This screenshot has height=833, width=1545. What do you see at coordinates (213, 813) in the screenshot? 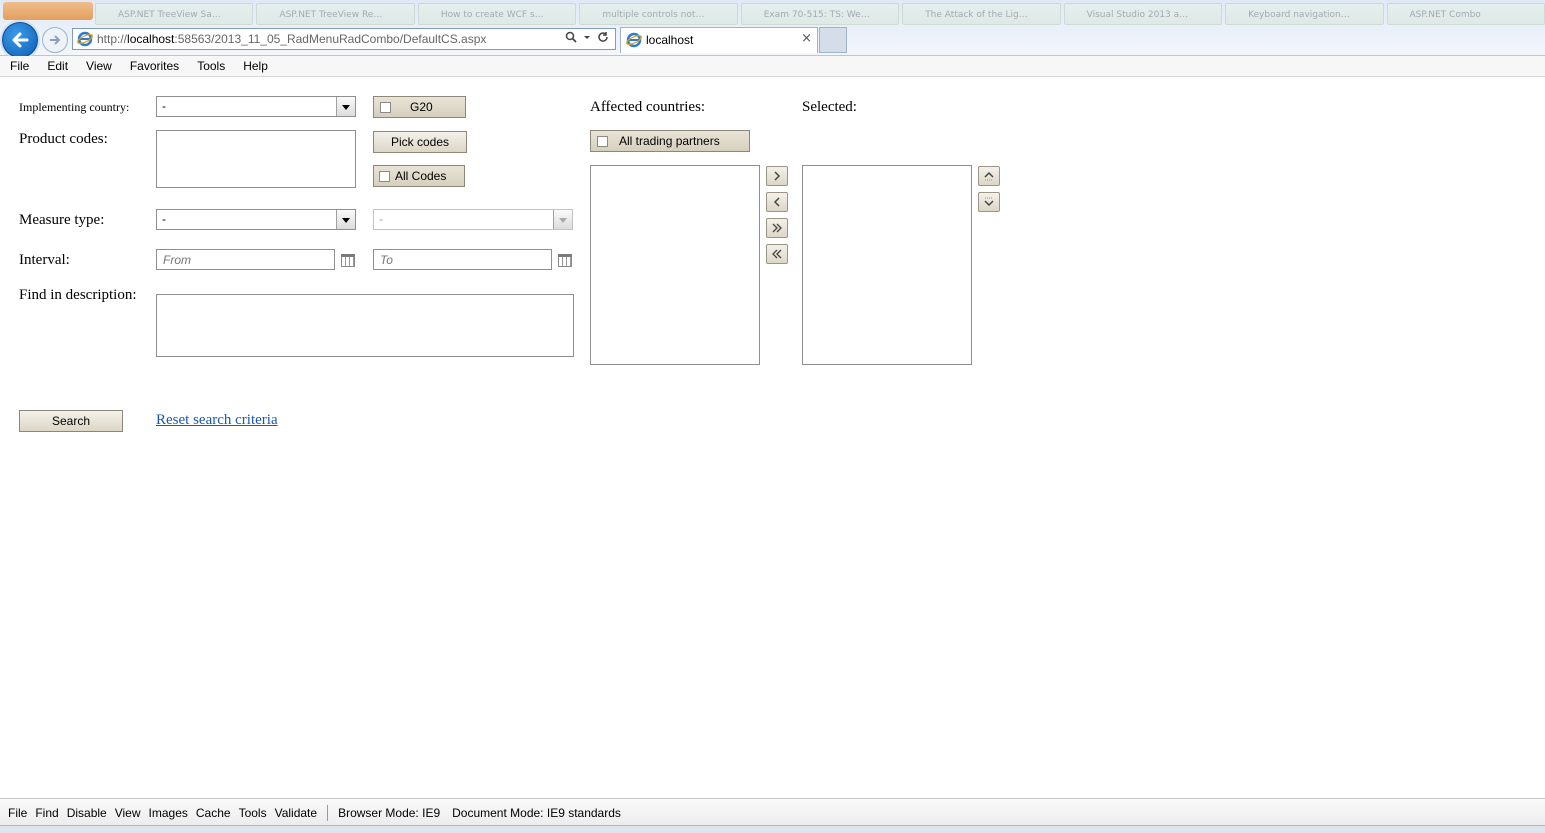
I see `dev-menu-cache: Cache` at bounding box center [213, 813].